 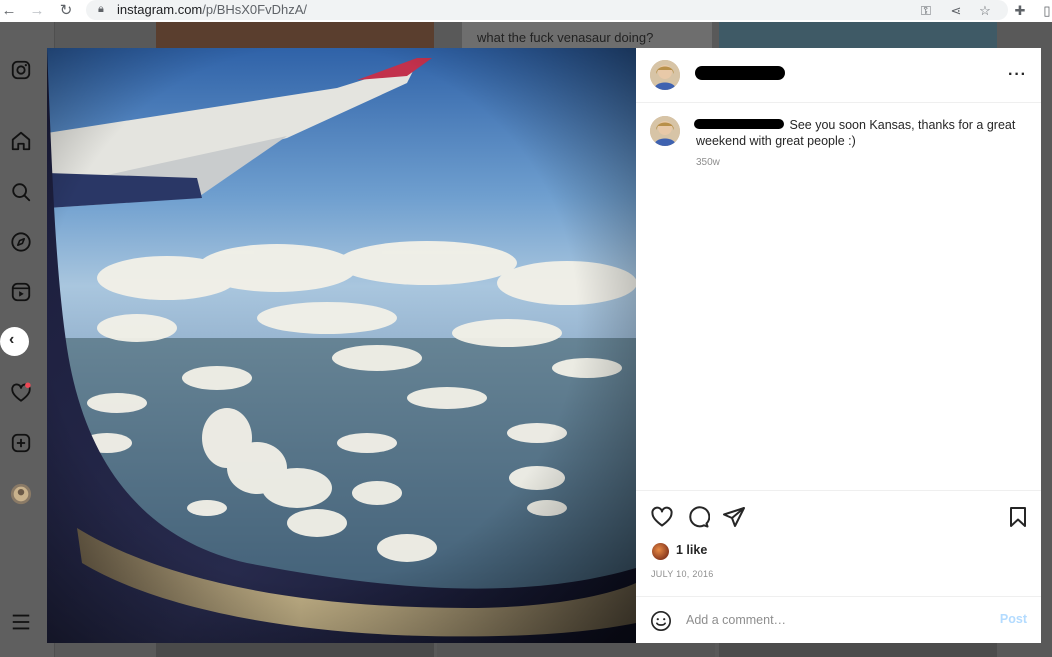 I want to click on create-post-icon, so click(x=21, y=443).